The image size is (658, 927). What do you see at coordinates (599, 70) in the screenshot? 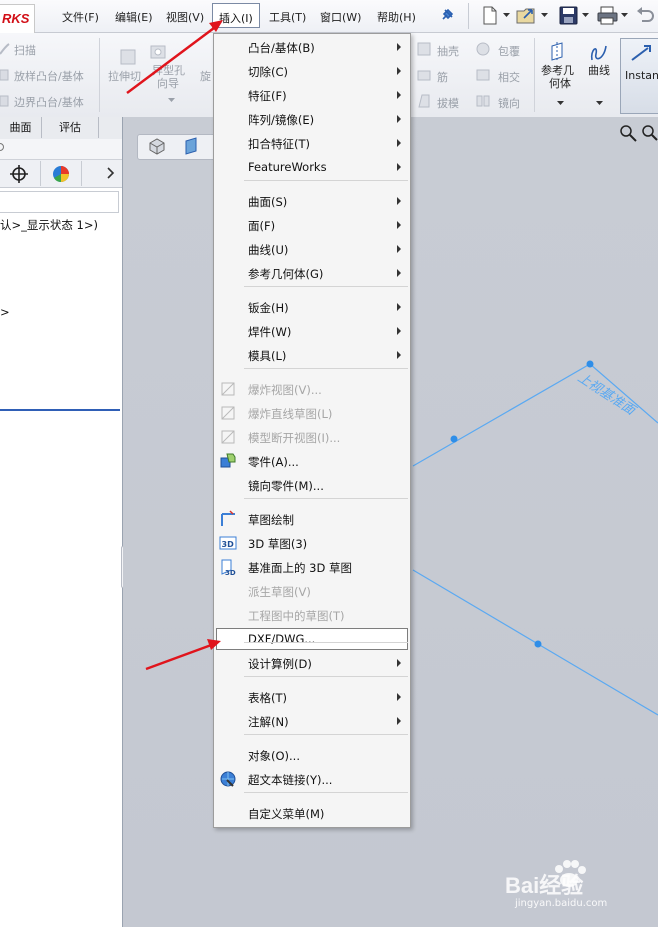
I see `curves-label: 曲线` at bounding box center [599, 70].